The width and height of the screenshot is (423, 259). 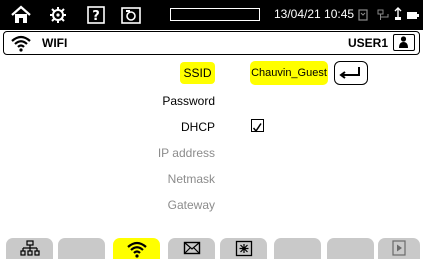 I want to click on tab-wifi, so click(x=136, y=248).